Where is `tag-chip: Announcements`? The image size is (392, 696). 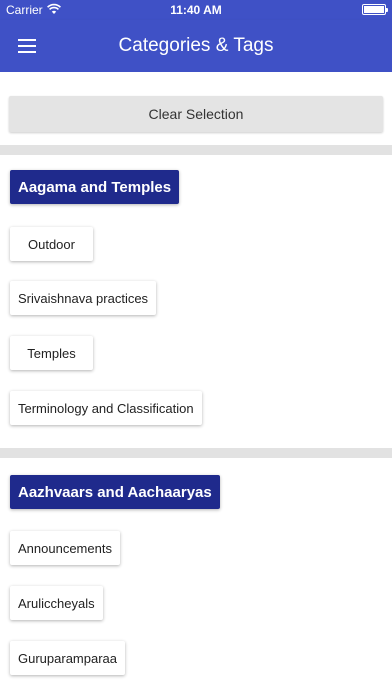 tag-chip: Announcements is located at coordinates (65, 548).